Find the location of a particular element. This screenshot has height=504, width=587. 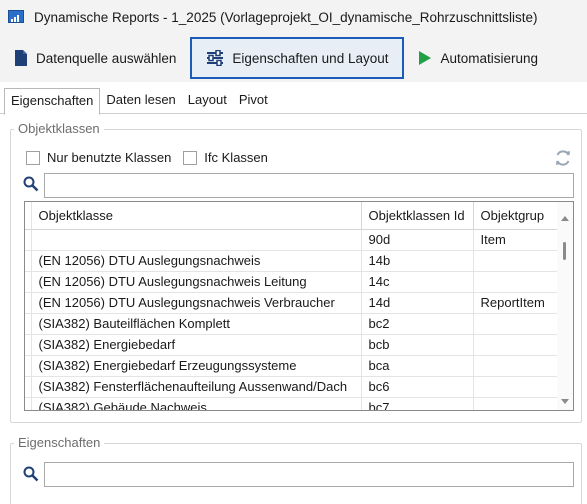

cell-id: 14c is located at coordinates (417, 282).